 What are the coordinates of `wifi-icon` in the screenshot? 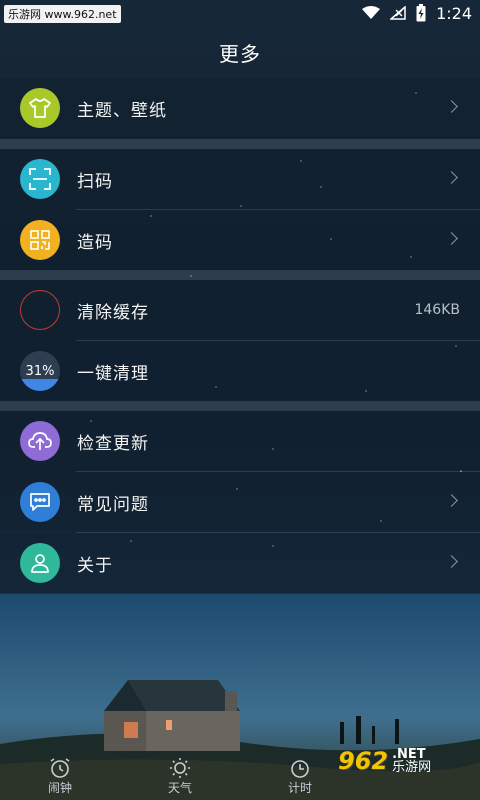 It's located at (371, 12).